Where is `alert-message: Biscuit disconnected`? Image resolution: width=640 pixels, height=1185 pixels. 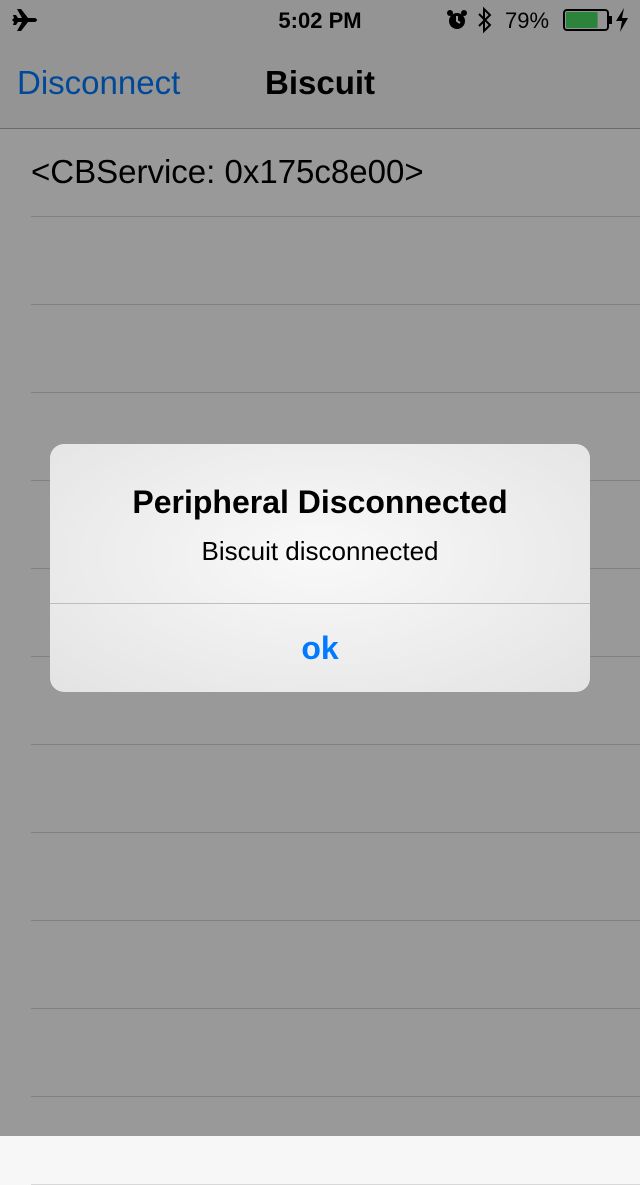
alert-message: Biscuit disconnected is located at coordinates (320, 551).